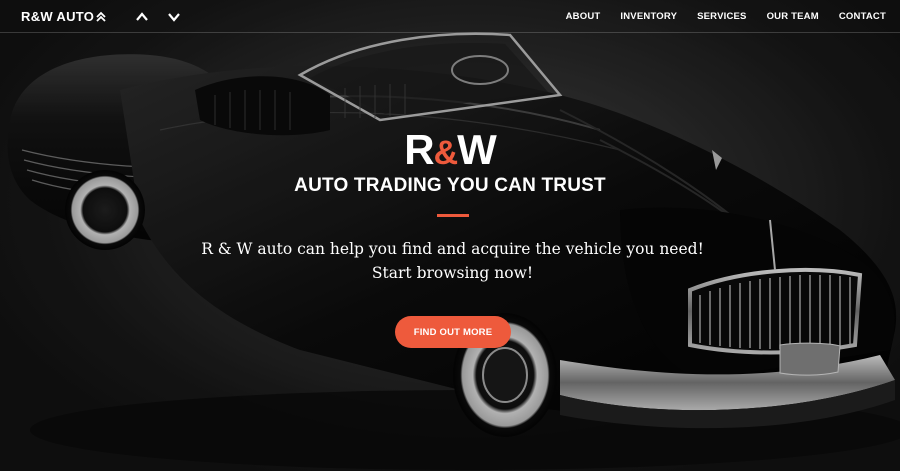 The width and height of the screenshot is (900, 471). Describe the element at coordinates (721, 16) in the screenshot. I see `nav-link-services: SERVICES` at that location.